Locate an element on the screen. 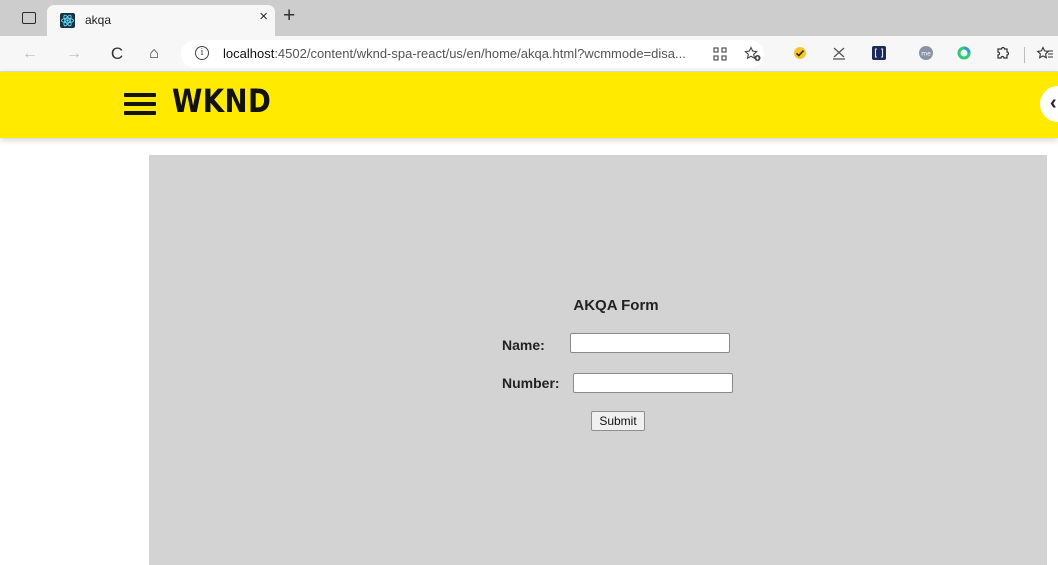 Image resolution: width=1058 pixels, height=565 pixels. check-extension-icon is located at coordinates (800, 53).